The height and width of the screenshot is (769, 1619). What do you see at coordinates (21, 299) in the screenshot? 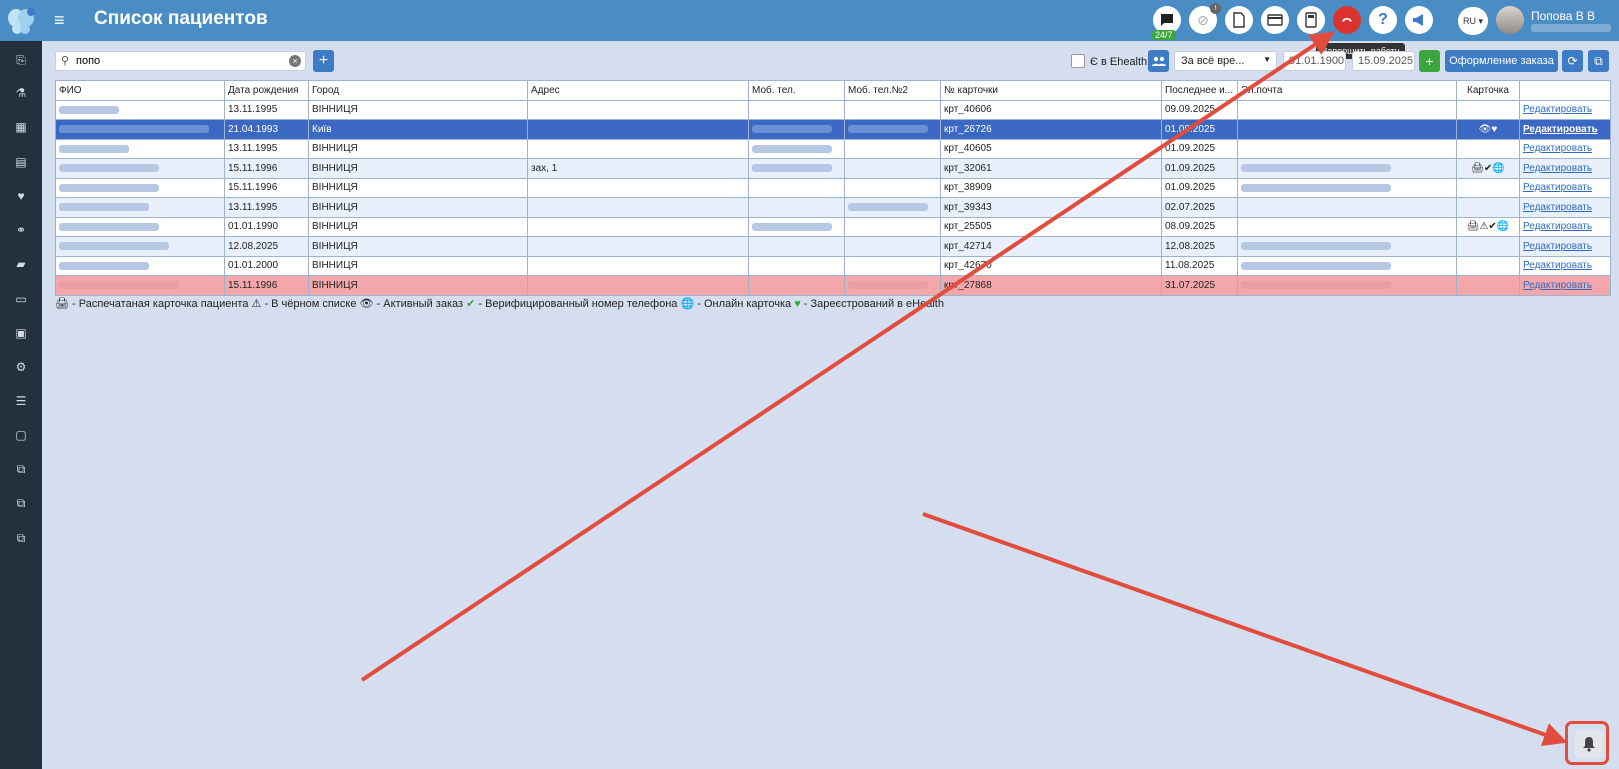
I see `sidebar-folder-icon: ▭` at bounding box center [21, 299].